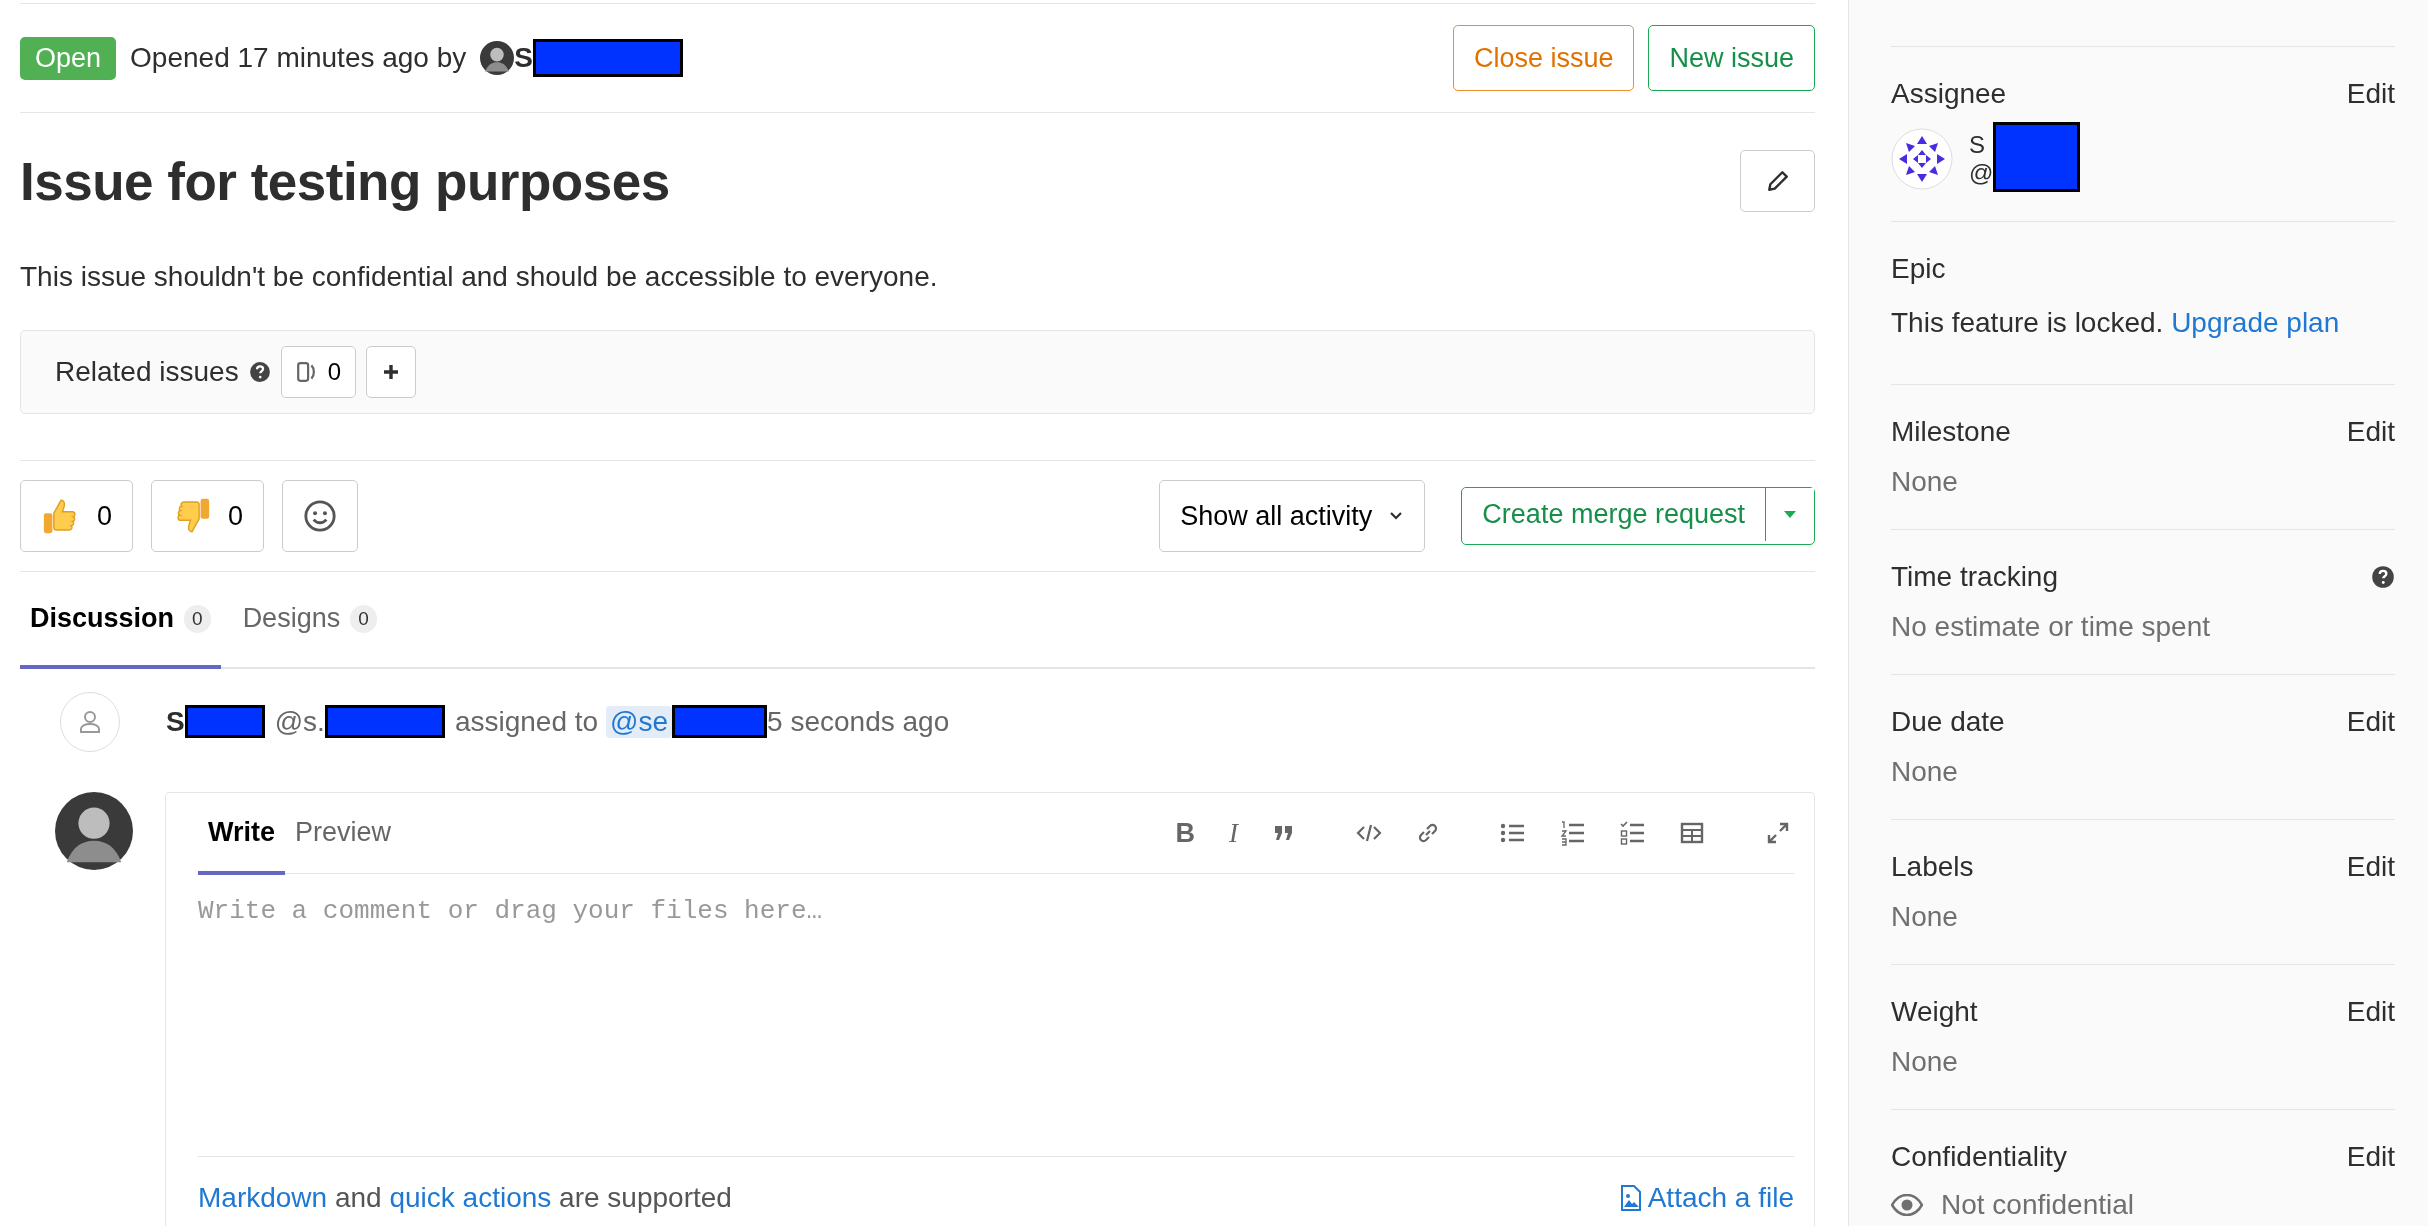 Image resolution: width=2428 pixels, height=1226 pixels. I want to click on smiley-icon, so click(320, 516).